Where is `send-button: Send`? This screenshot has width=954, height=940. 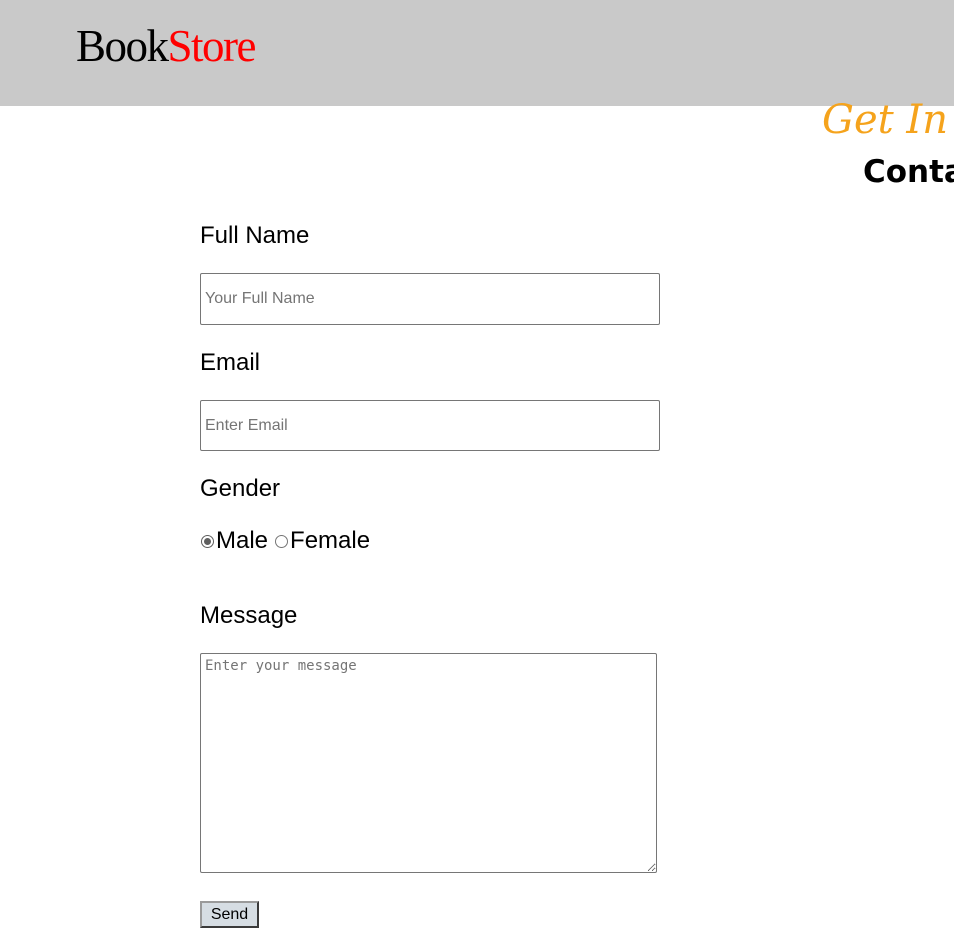
send-button: Send is located at coordinates (229, 914).